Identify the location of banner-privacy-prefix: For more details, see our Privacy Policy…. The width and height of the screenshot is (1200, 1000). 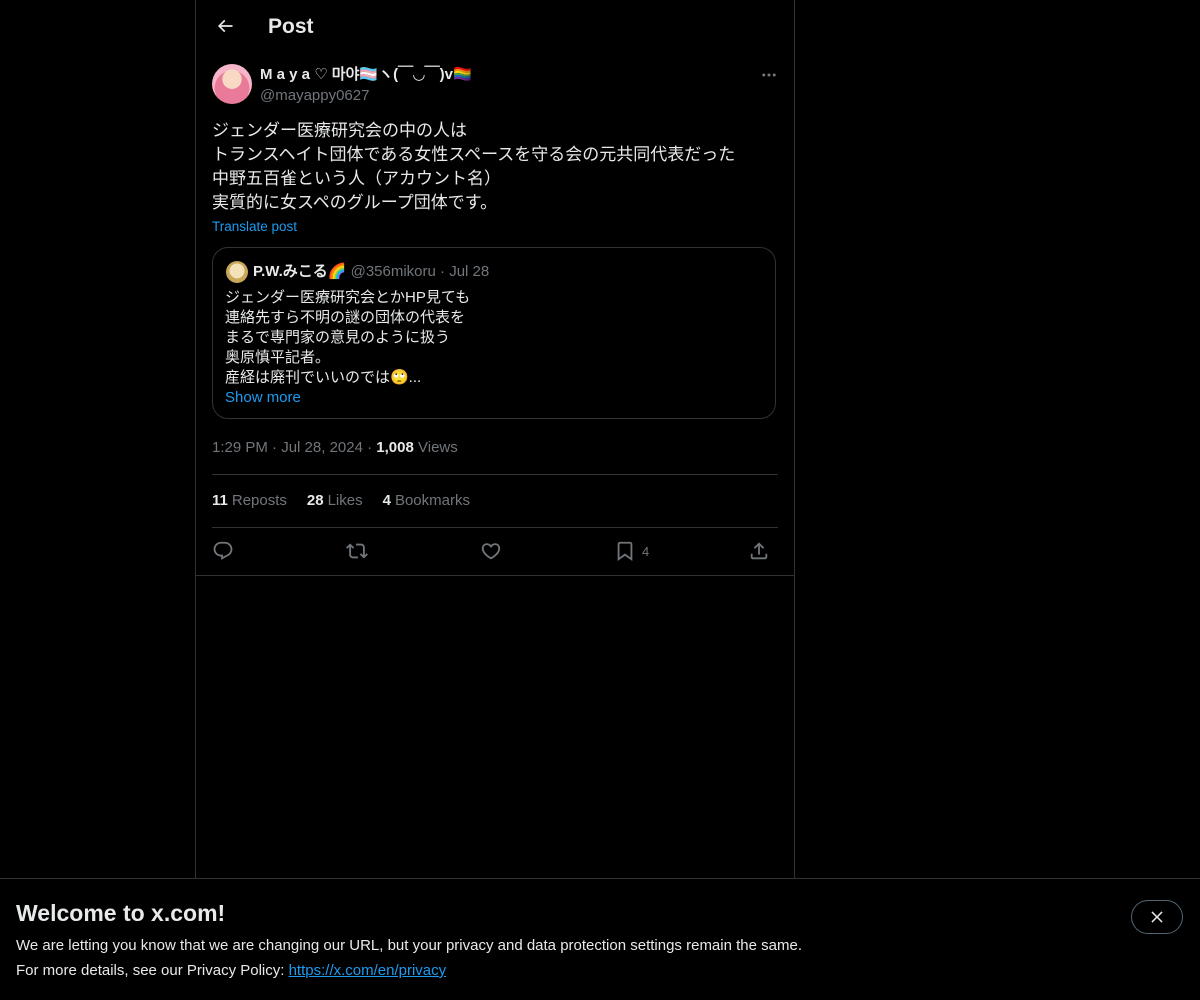
(152, 970).